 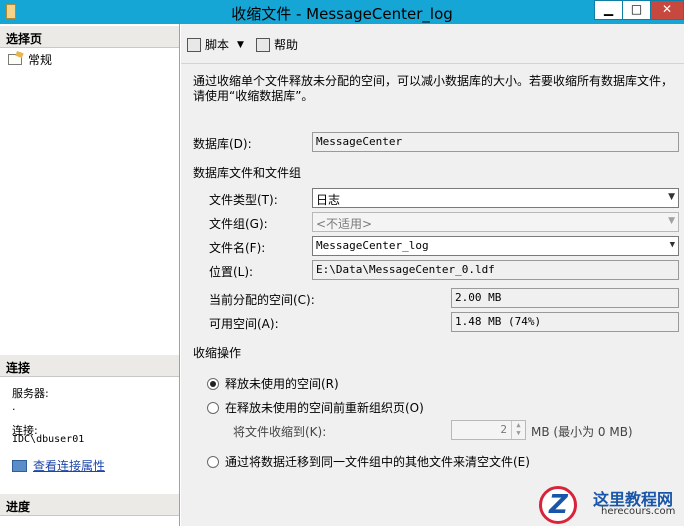 I want to click on logo-letter: Z, so click(x=558, y=505).